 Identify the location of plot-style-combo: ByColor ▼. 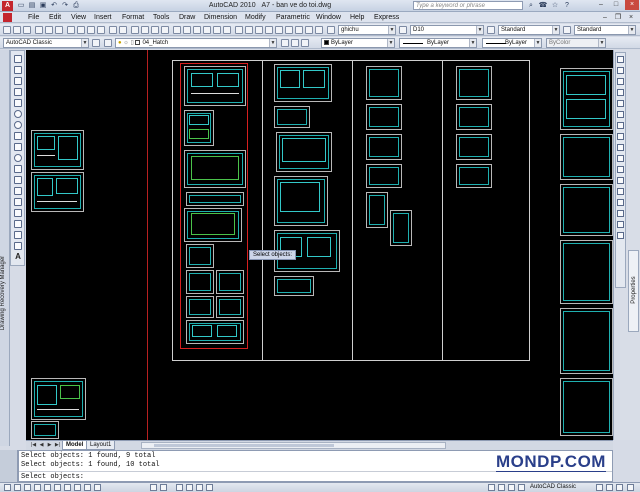
(576, 43).